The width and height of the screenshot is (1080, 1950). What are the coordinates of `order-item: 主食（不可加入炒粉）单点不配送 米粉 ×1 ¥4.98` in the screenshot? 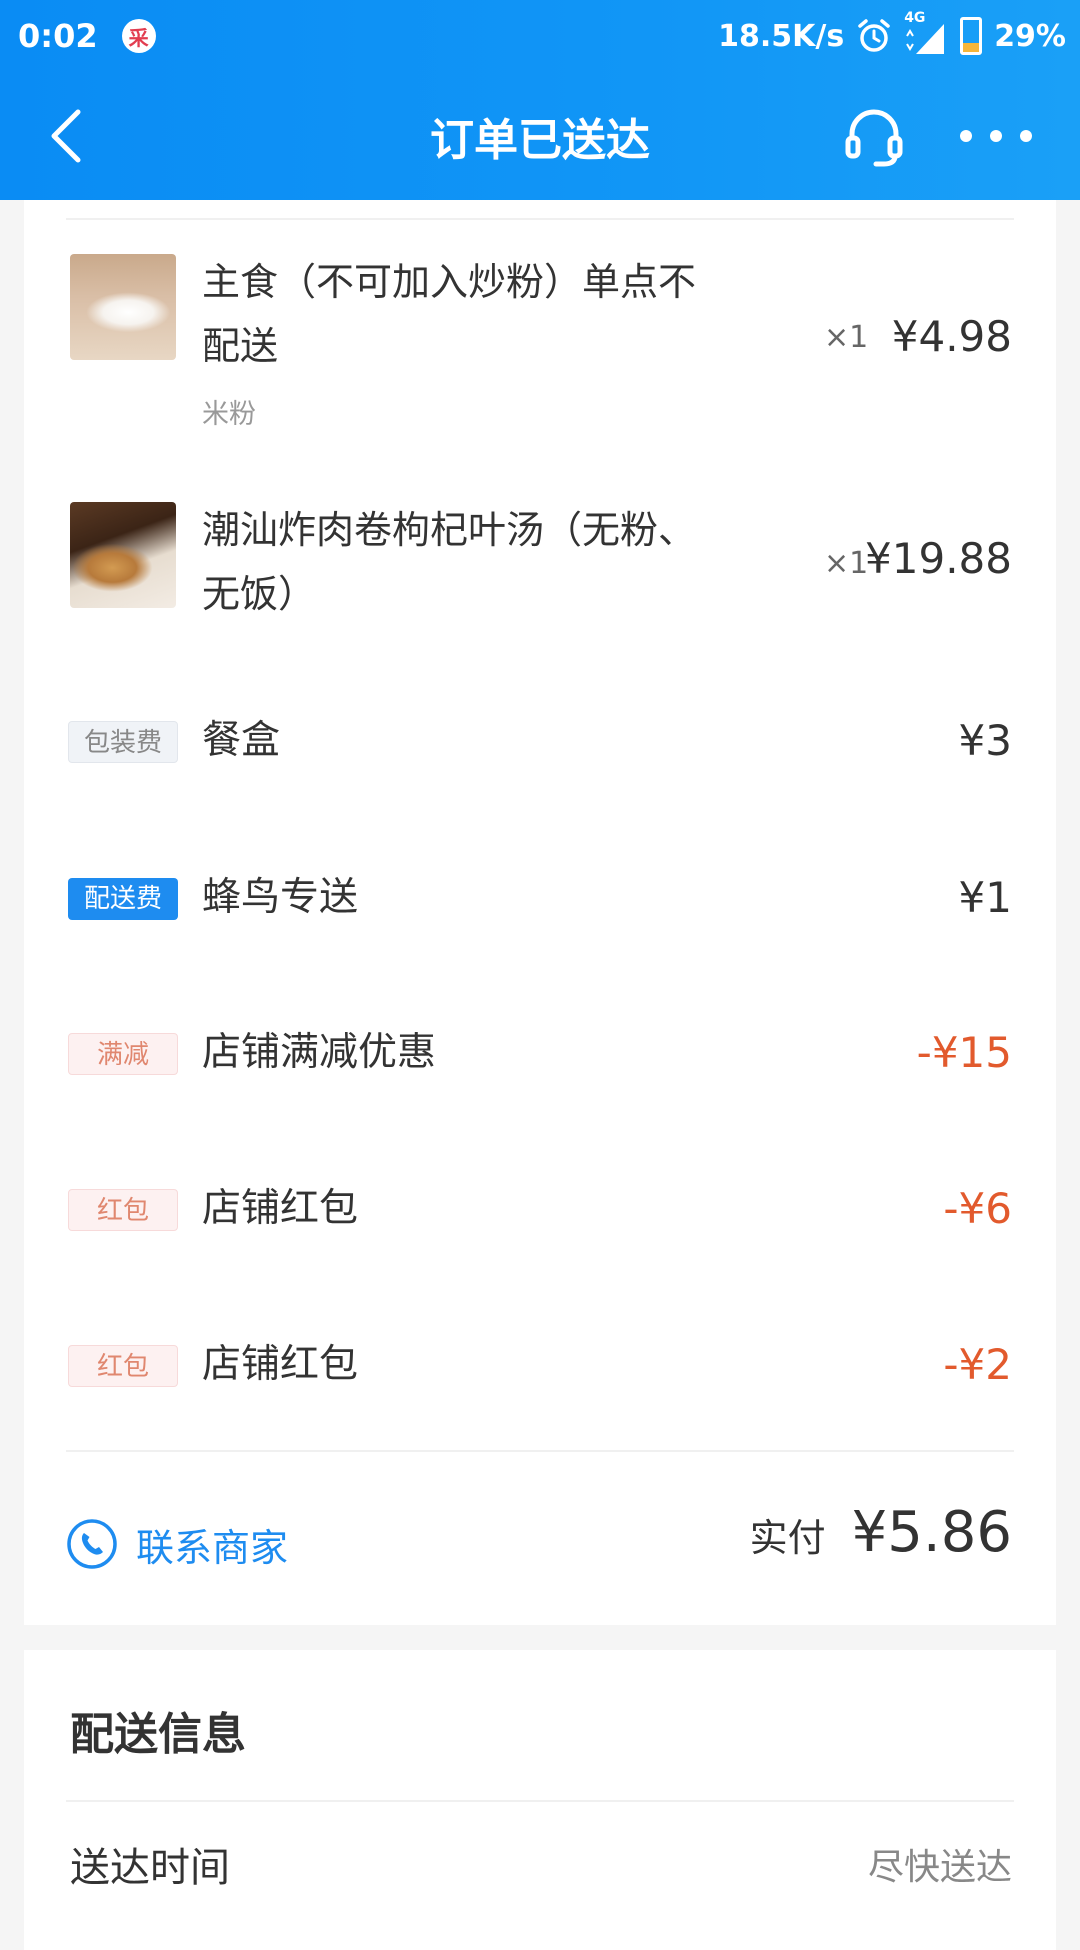 It's located at (540, 350).